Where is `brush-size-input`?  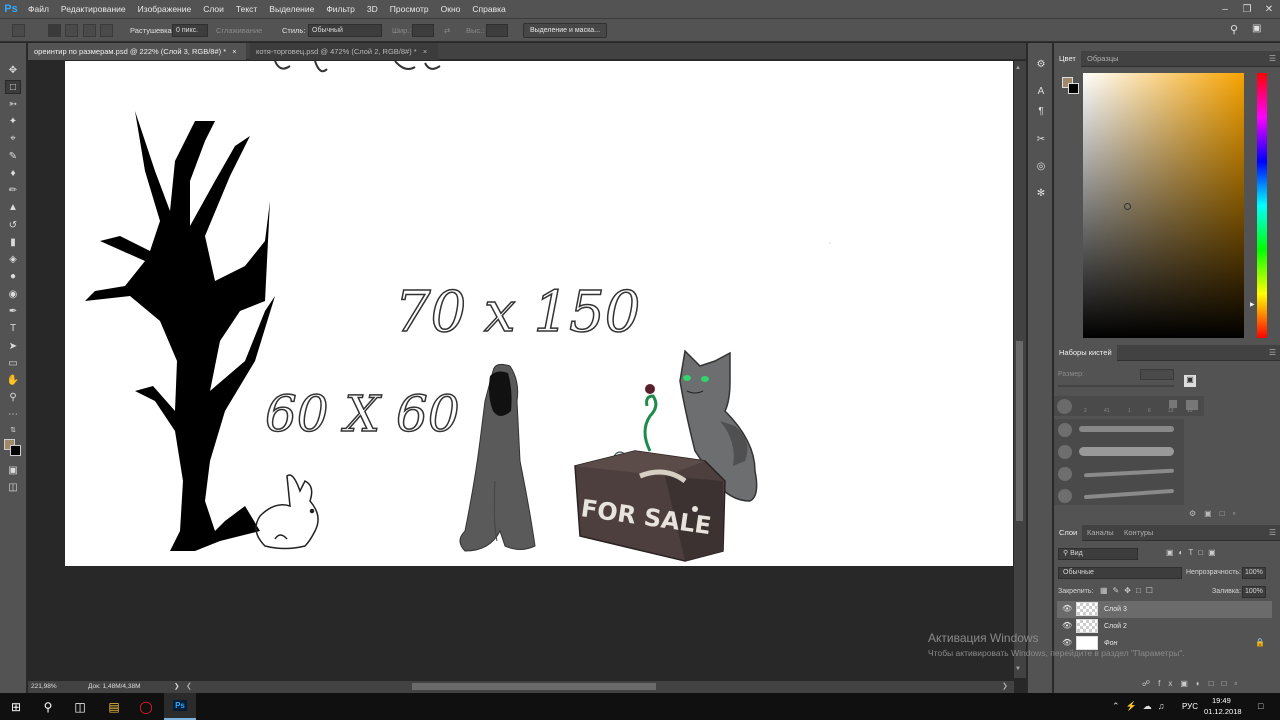
brush-size-input is located at coordinates (1157, 374).